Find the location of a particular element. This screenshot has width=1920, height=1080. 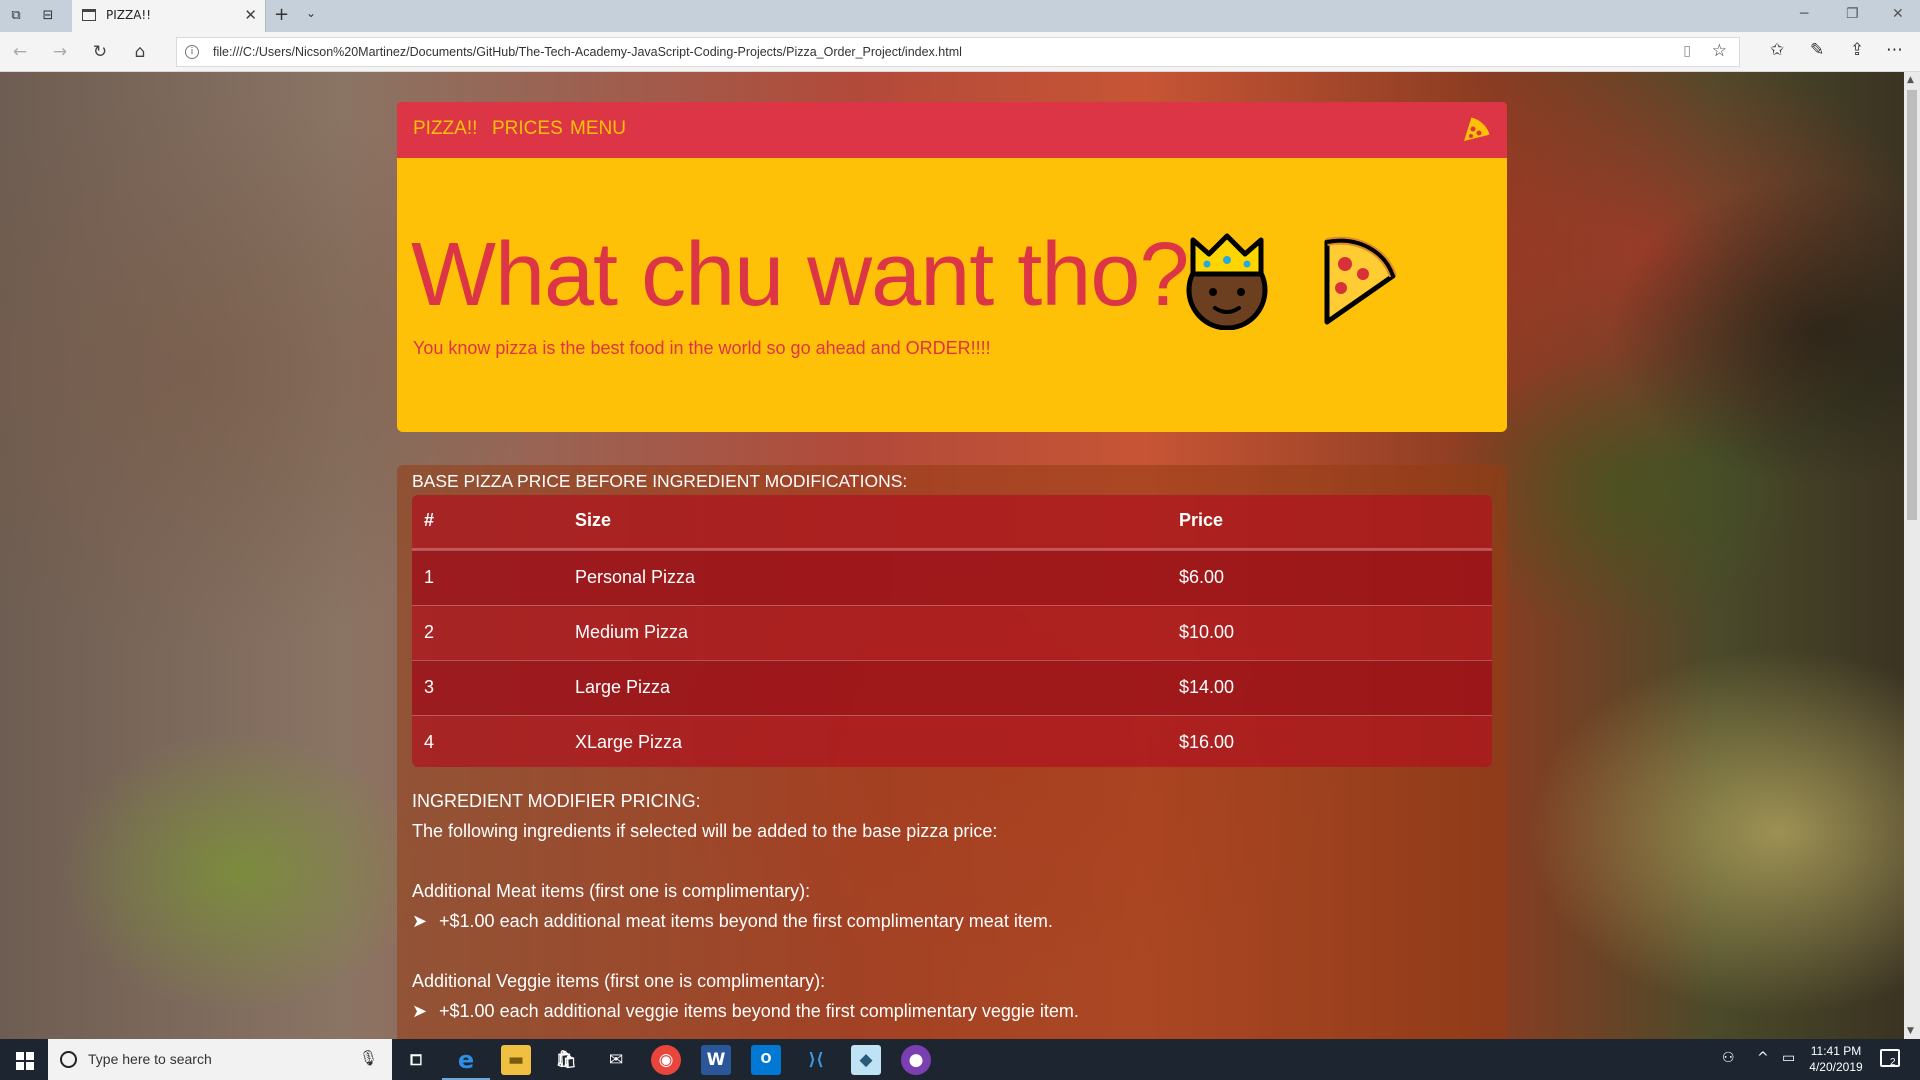

forward-icon: → is located at coordinates (60, 53).